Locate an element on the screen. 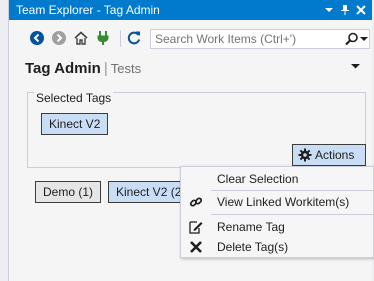 The image size is (374, 281). menu-item-label: Delete Tag(s) is located at coordinates (253, 247).